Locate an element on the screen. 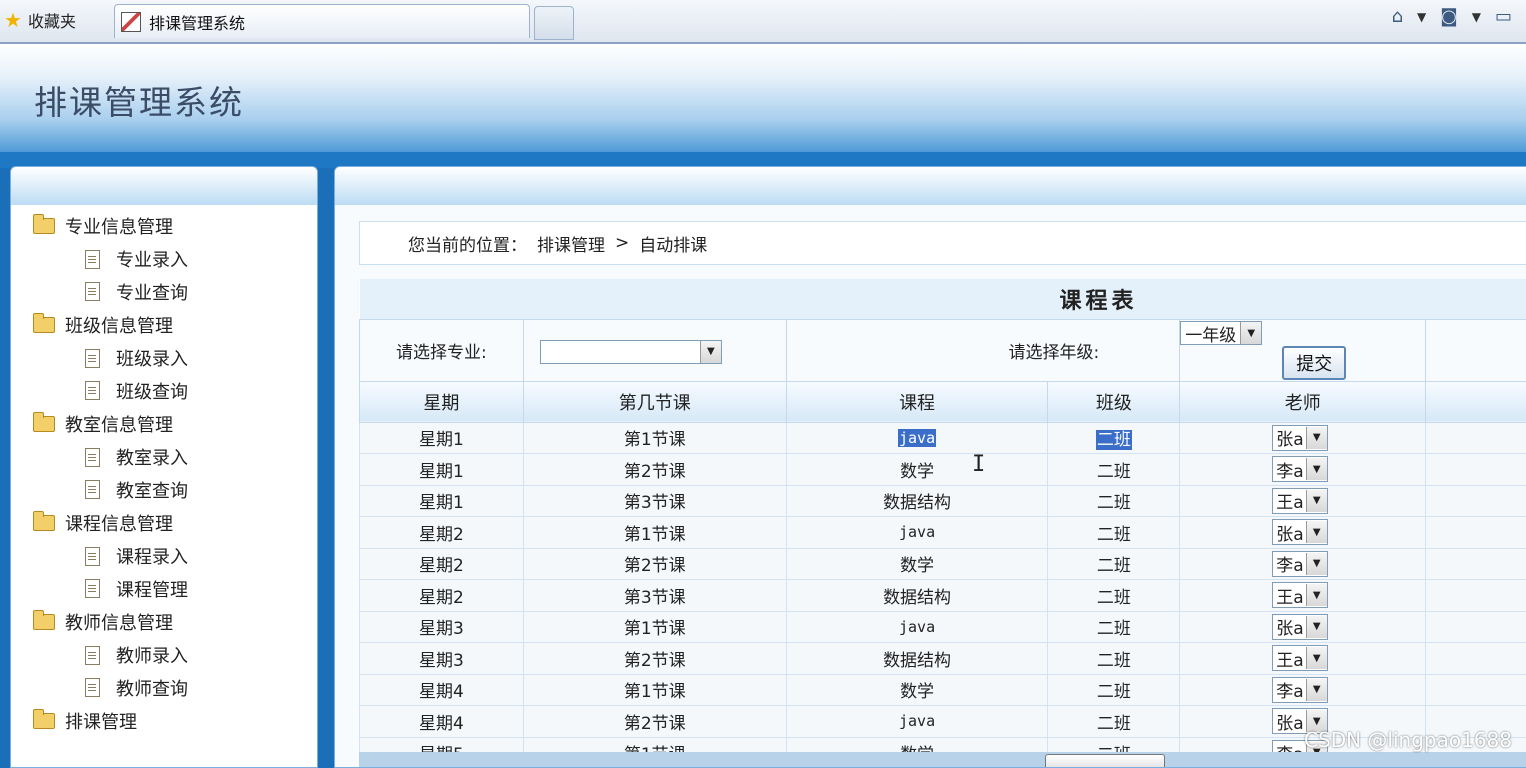  period-value: 第3节课 is located at coordinates (655, 598).